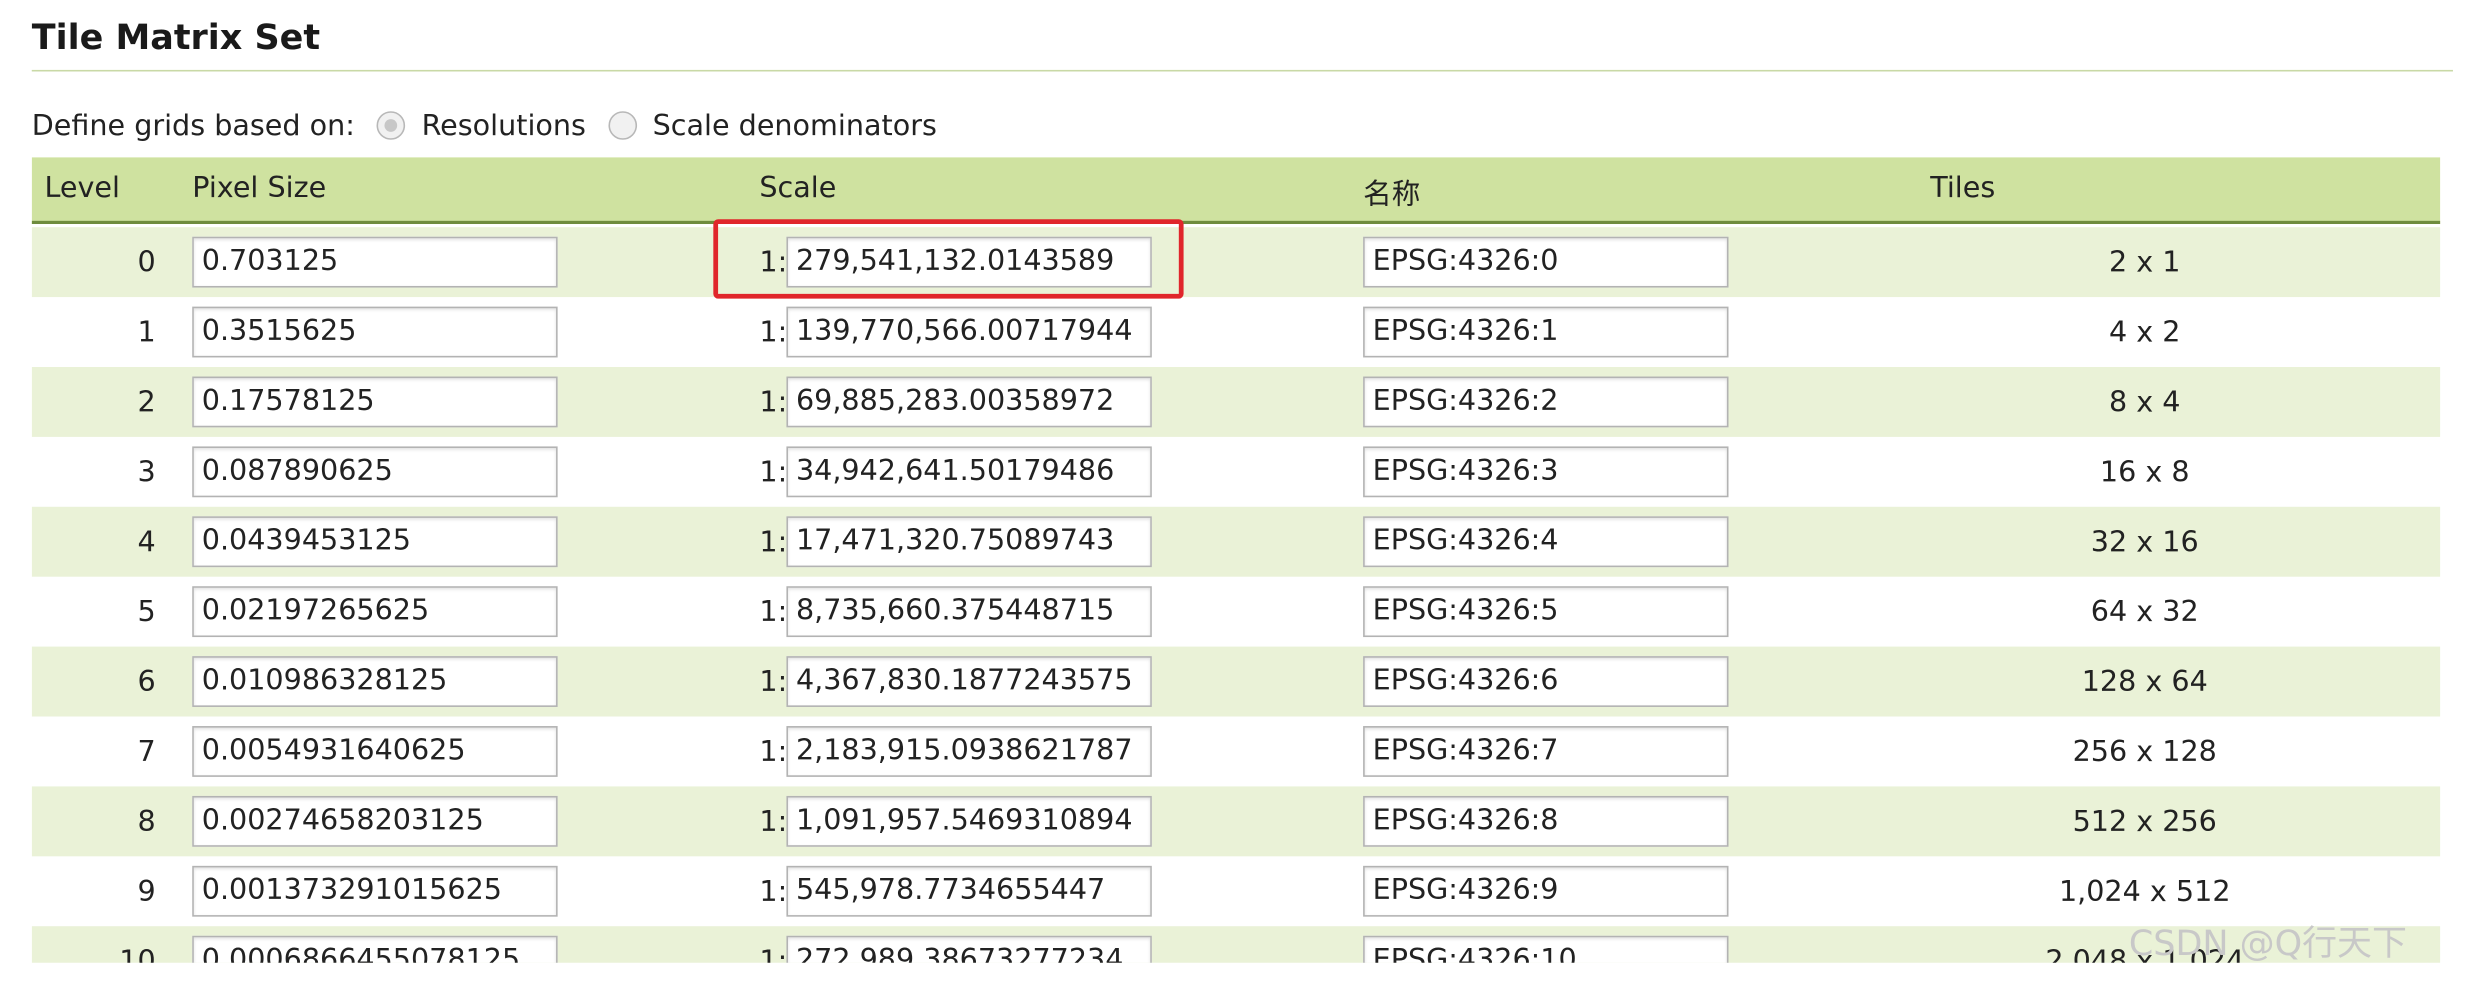 The width and height of the screenshot is (2491, 984). What do you see at coordinates (146, 472) in the screenshot?
I see `level-cell: 3` at bounding box center [146, 472].